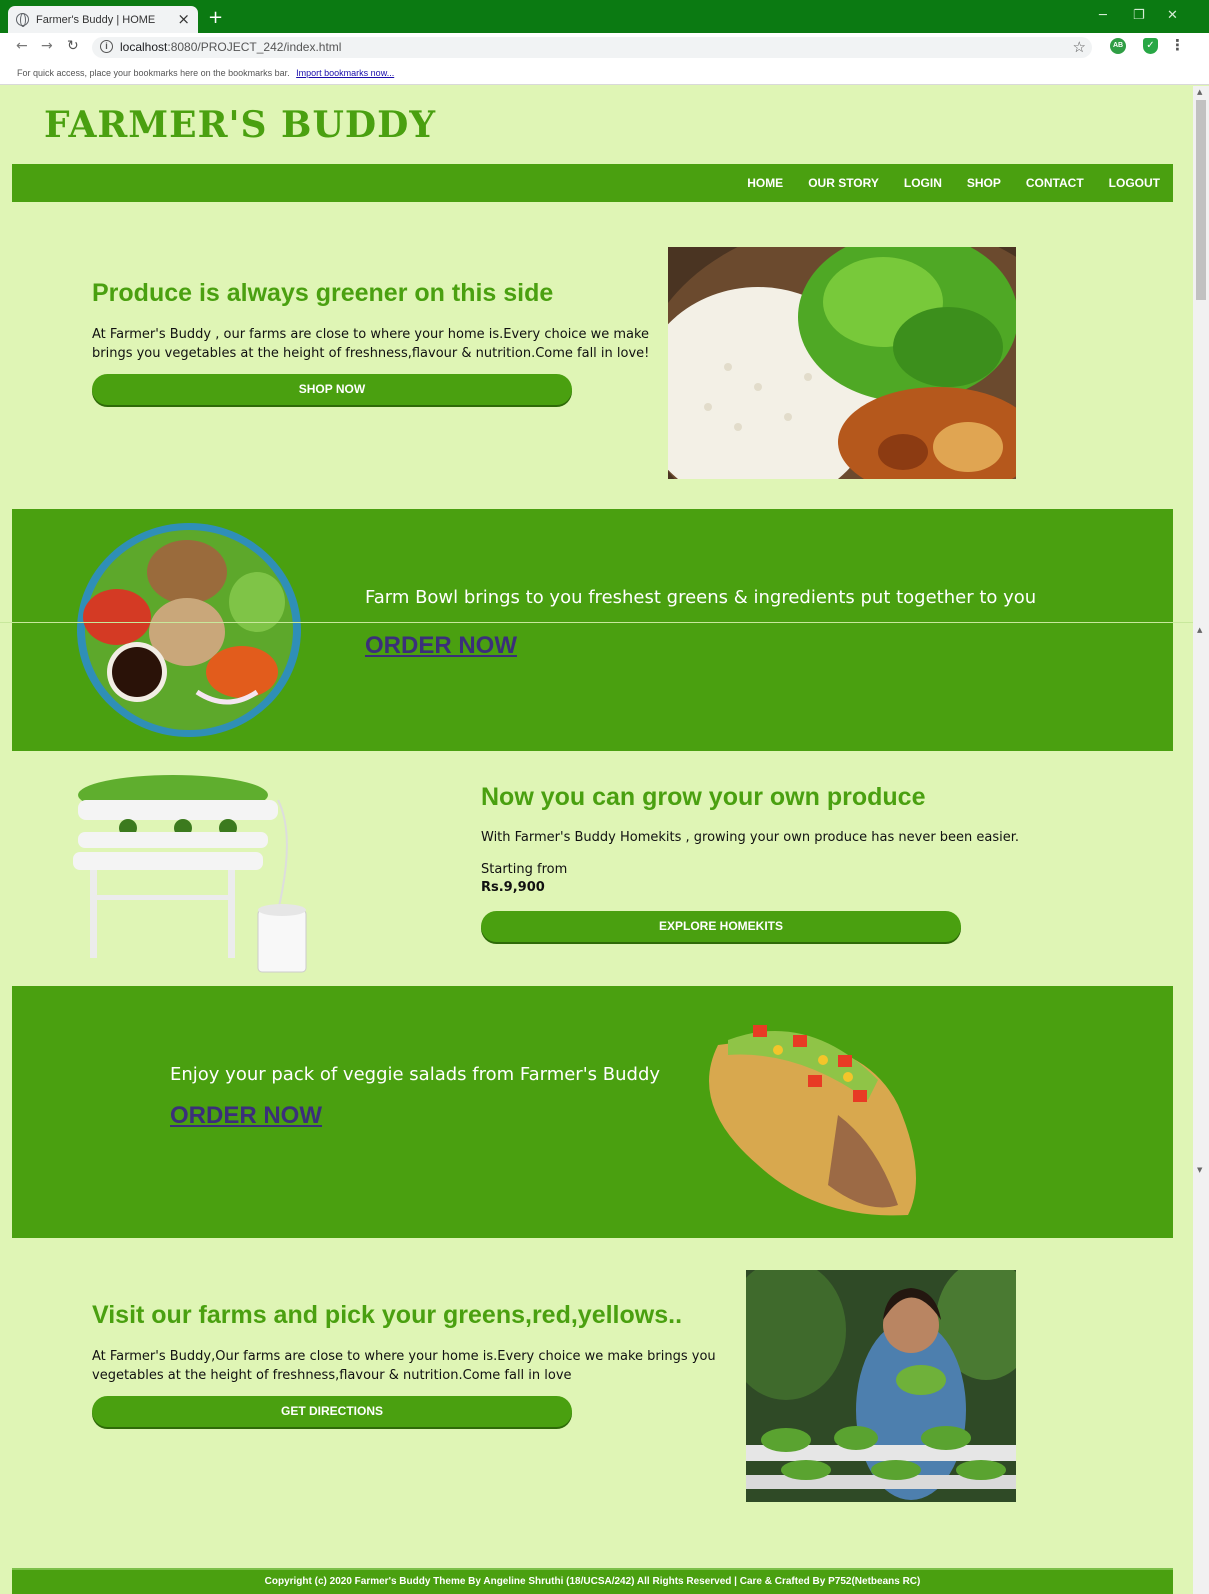 This screenshot has height=1594, width=1209. Describe the element at coordinates (73, 46) in the screenshot. I see `reload-icon: ↻` at that location.